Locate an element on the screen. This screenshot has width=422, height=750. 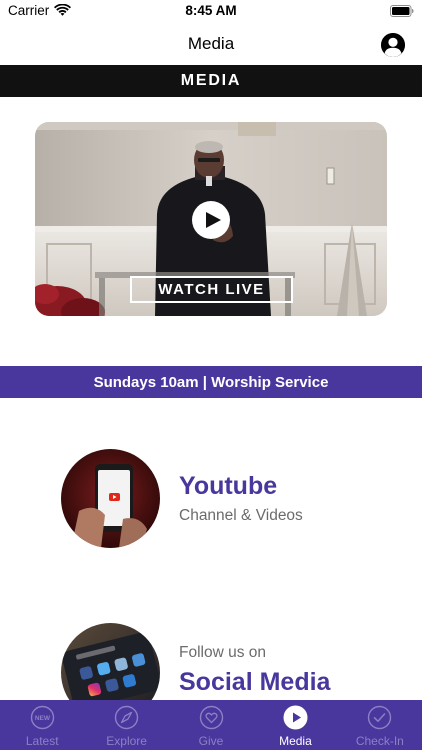
watch-live-label: WATCH LIVE is located at coordinates (211, 289).